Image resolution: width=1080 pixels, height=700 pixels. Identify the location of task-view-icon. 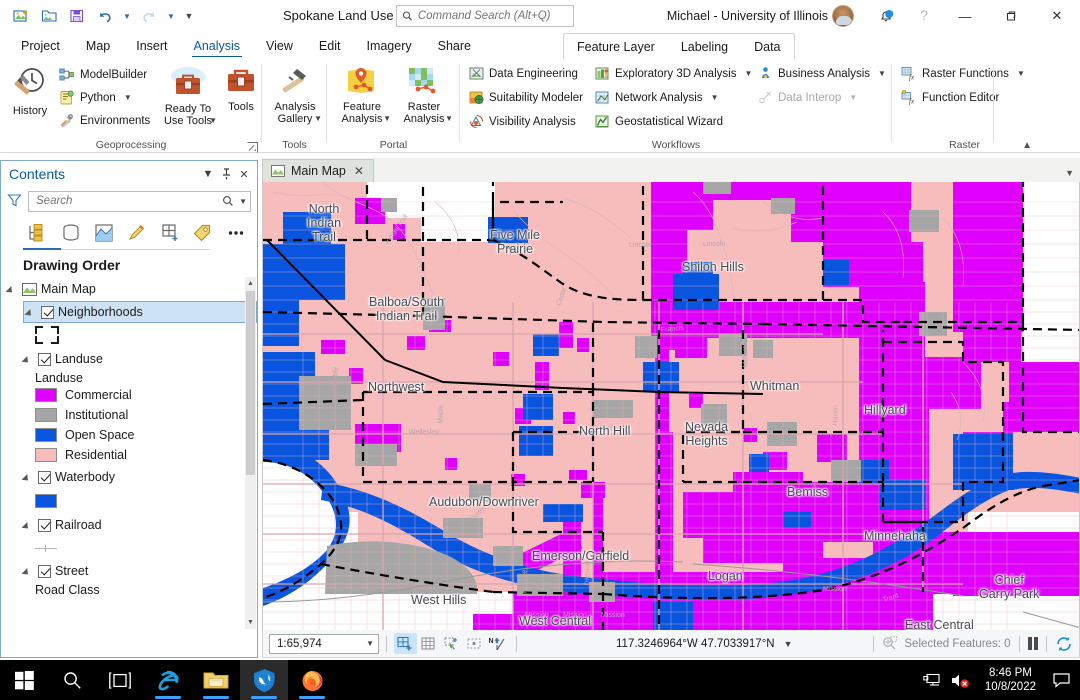
(120, 680).